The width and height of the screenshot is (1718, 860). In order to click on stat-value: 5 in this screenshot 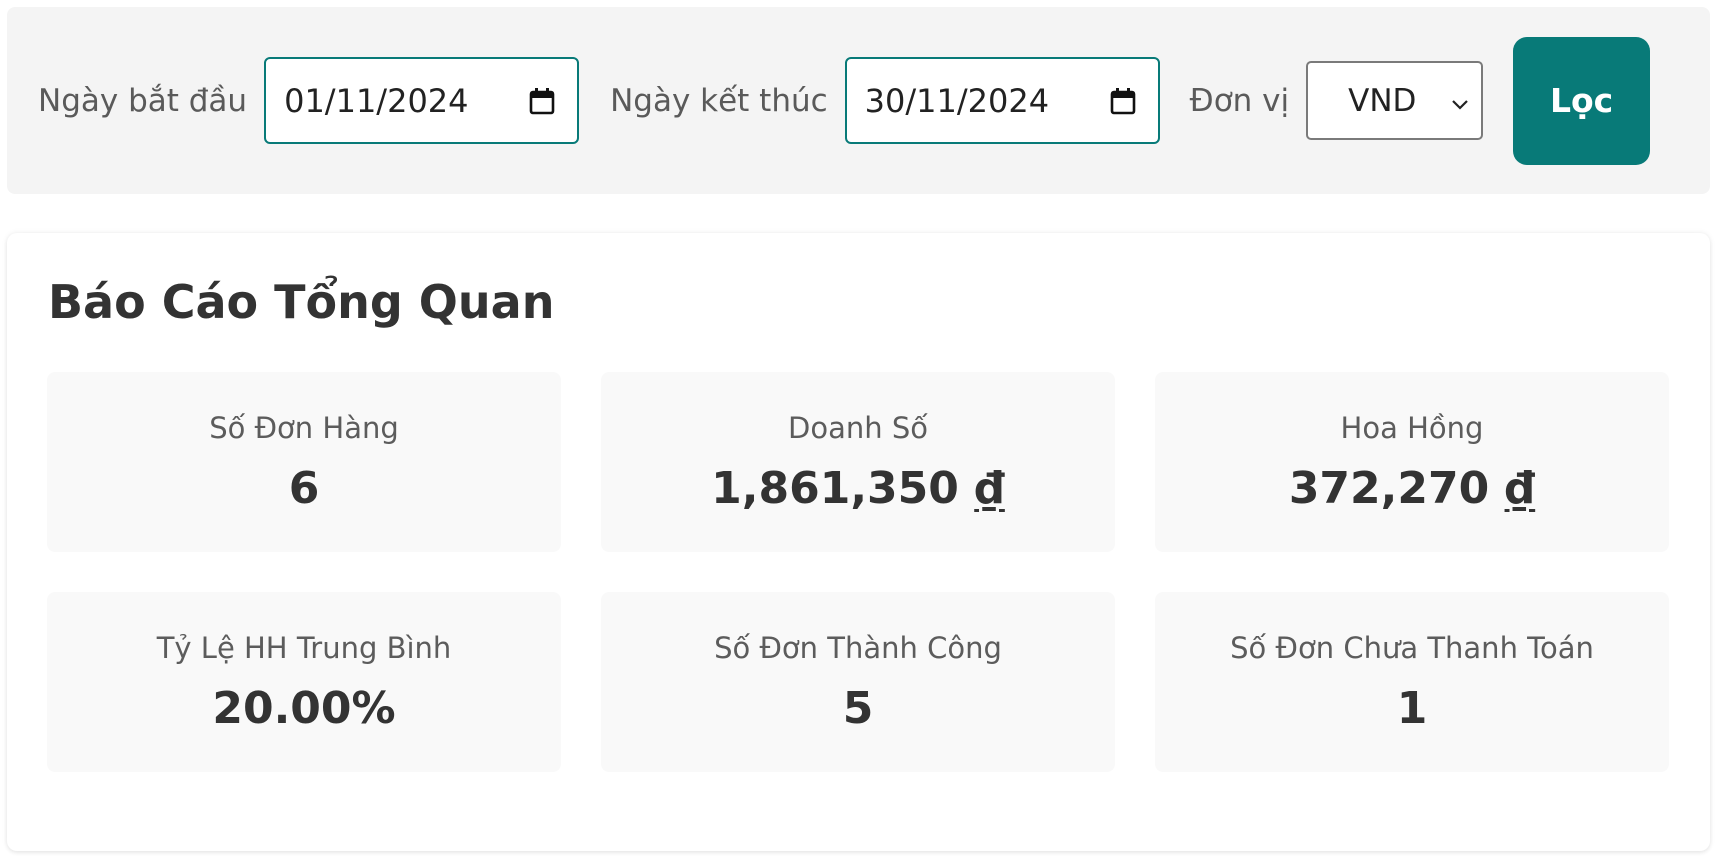, I will do `click(858, 708)`.